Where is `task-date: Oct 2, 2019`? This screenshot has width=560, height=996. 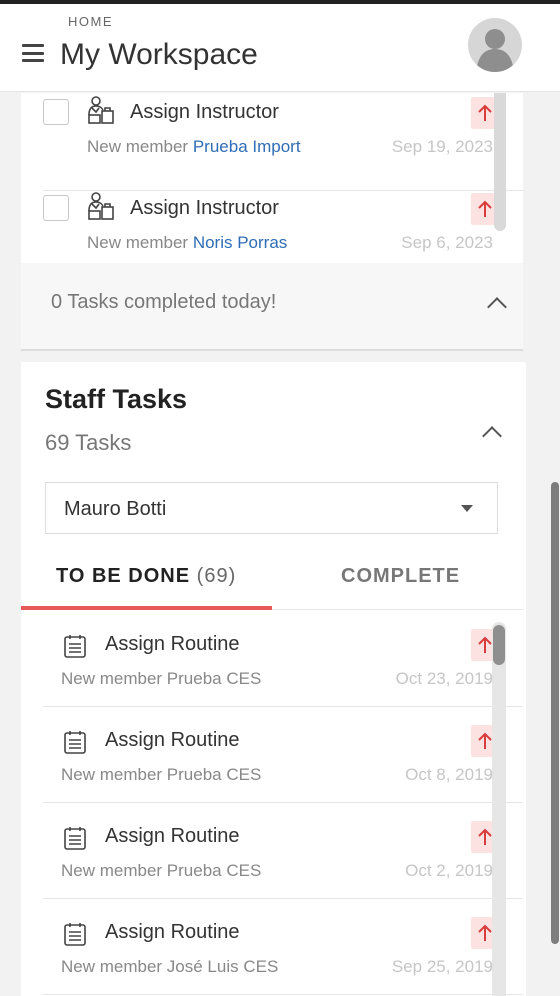
task-date: Oct 2, 2019 is located at coordinates (449, 870).